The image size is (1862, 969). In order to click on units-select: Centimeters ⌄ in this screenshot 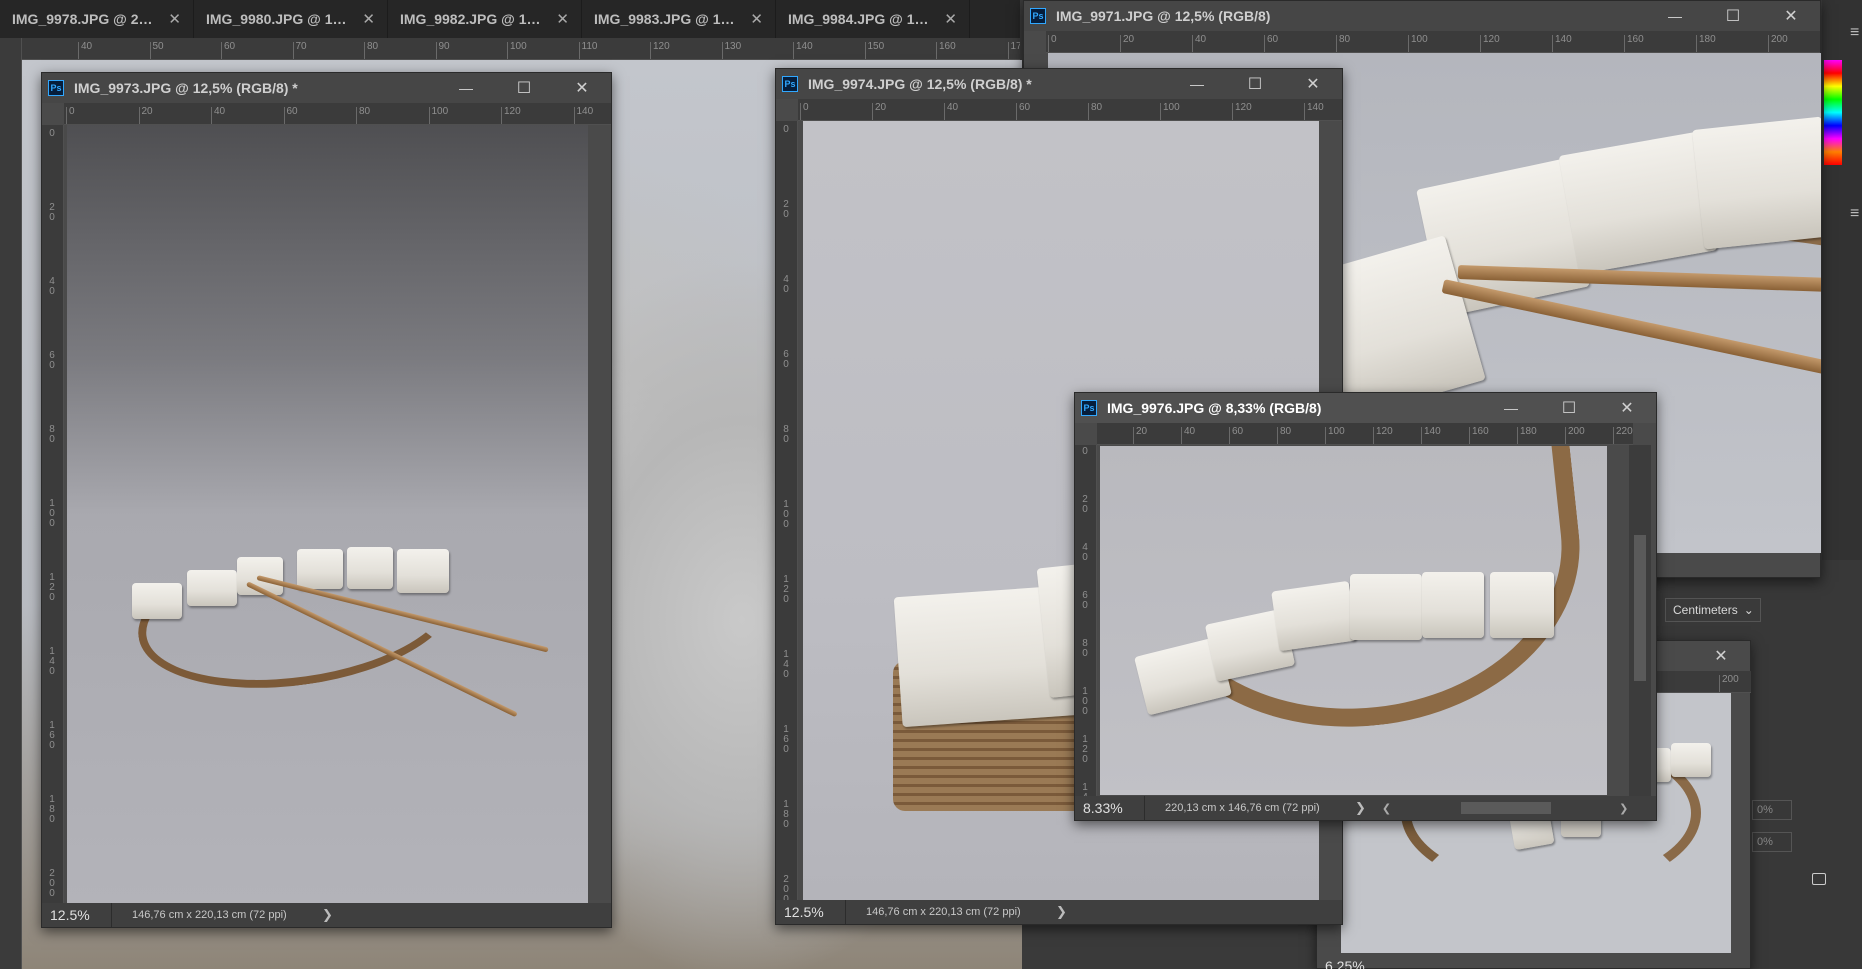, I will do `click(1713, 610)`.